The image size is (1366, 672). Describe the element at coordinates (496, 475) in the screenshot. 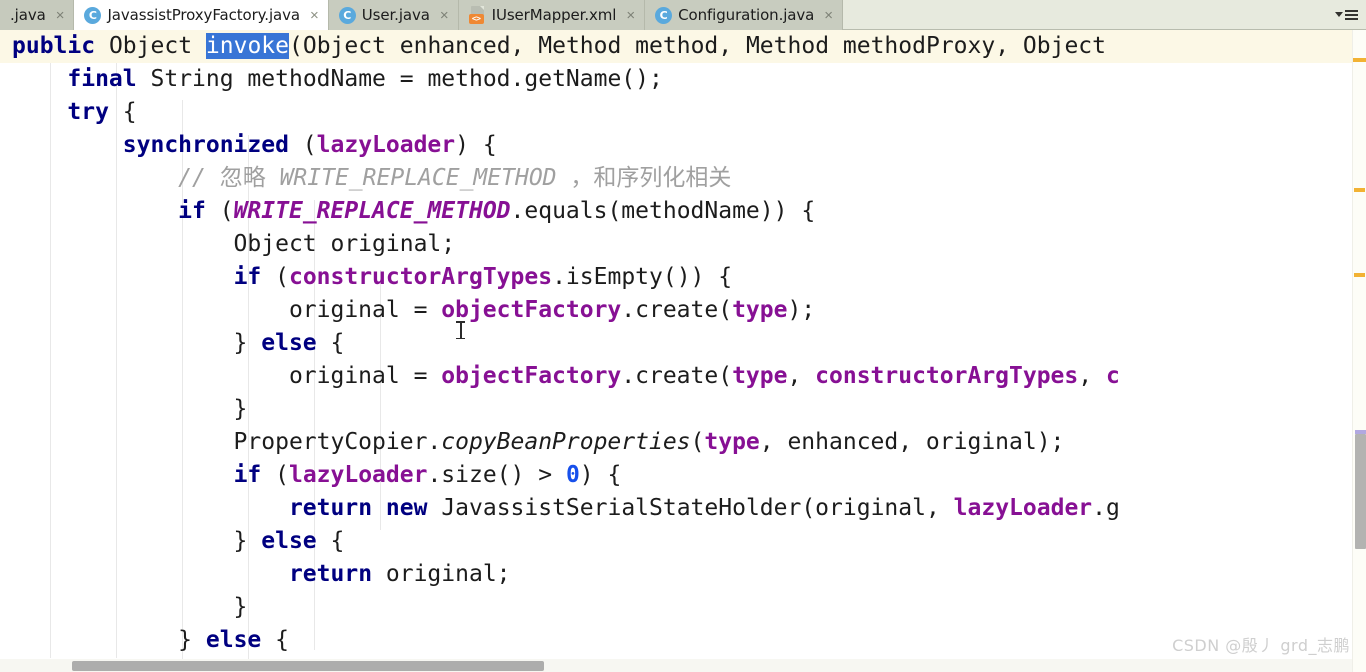

I see `code-token: .size() >` at that location.